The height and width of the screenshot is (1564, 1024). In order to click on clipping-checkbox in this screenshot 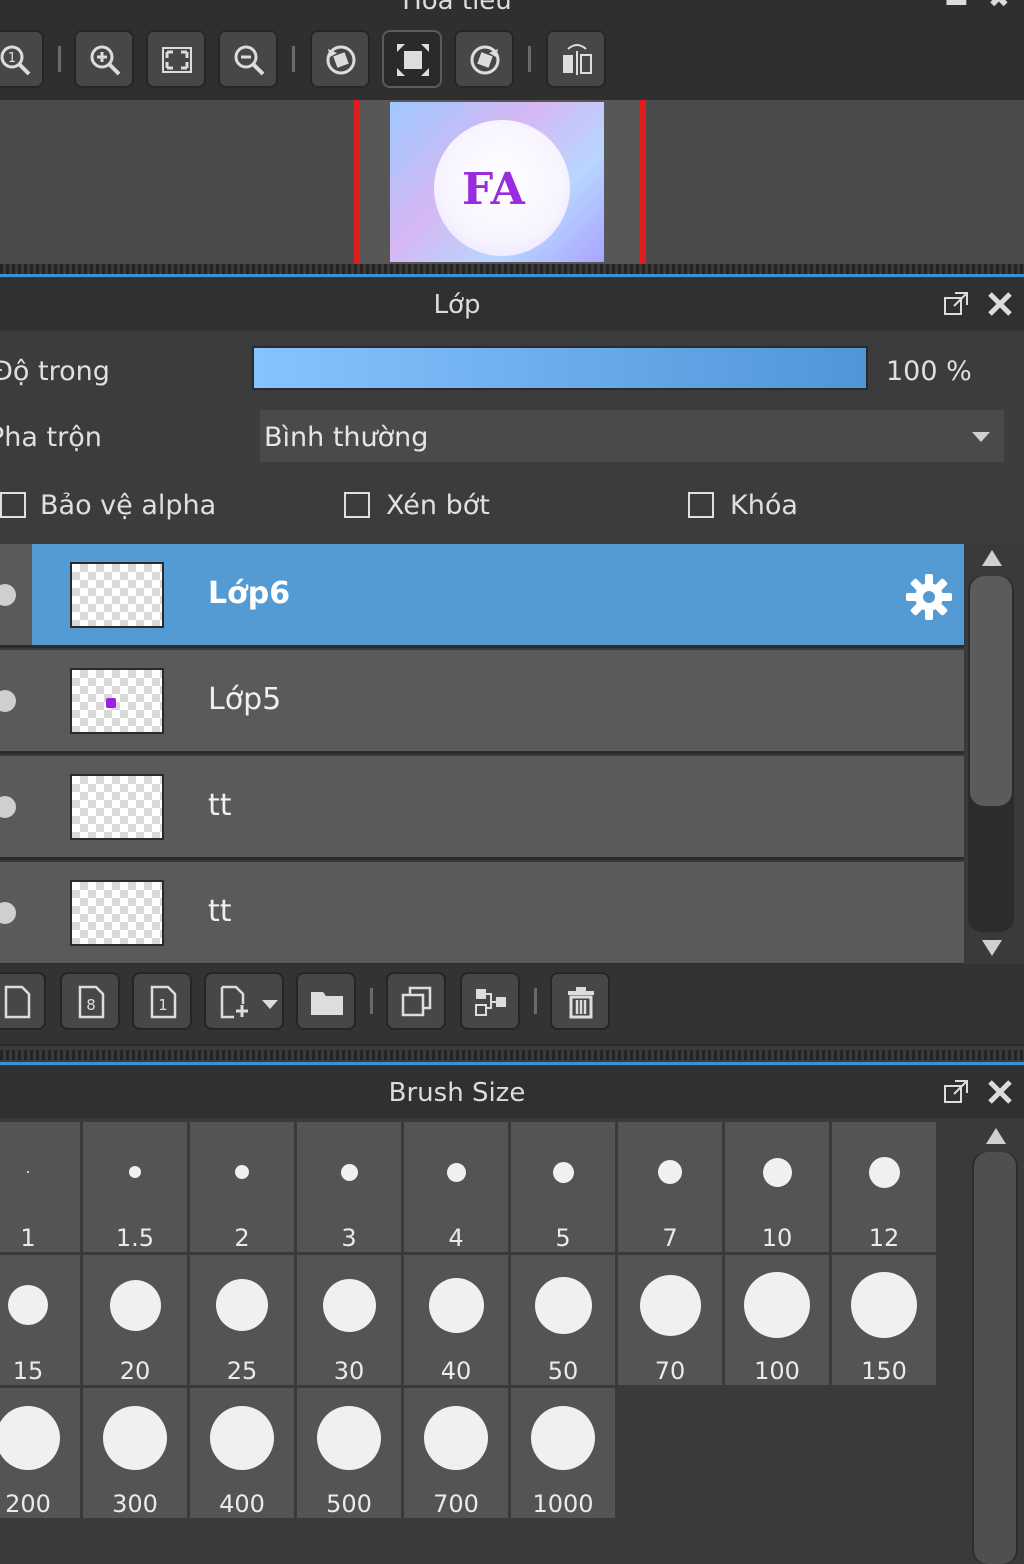, I will do `click(357, 505)`.